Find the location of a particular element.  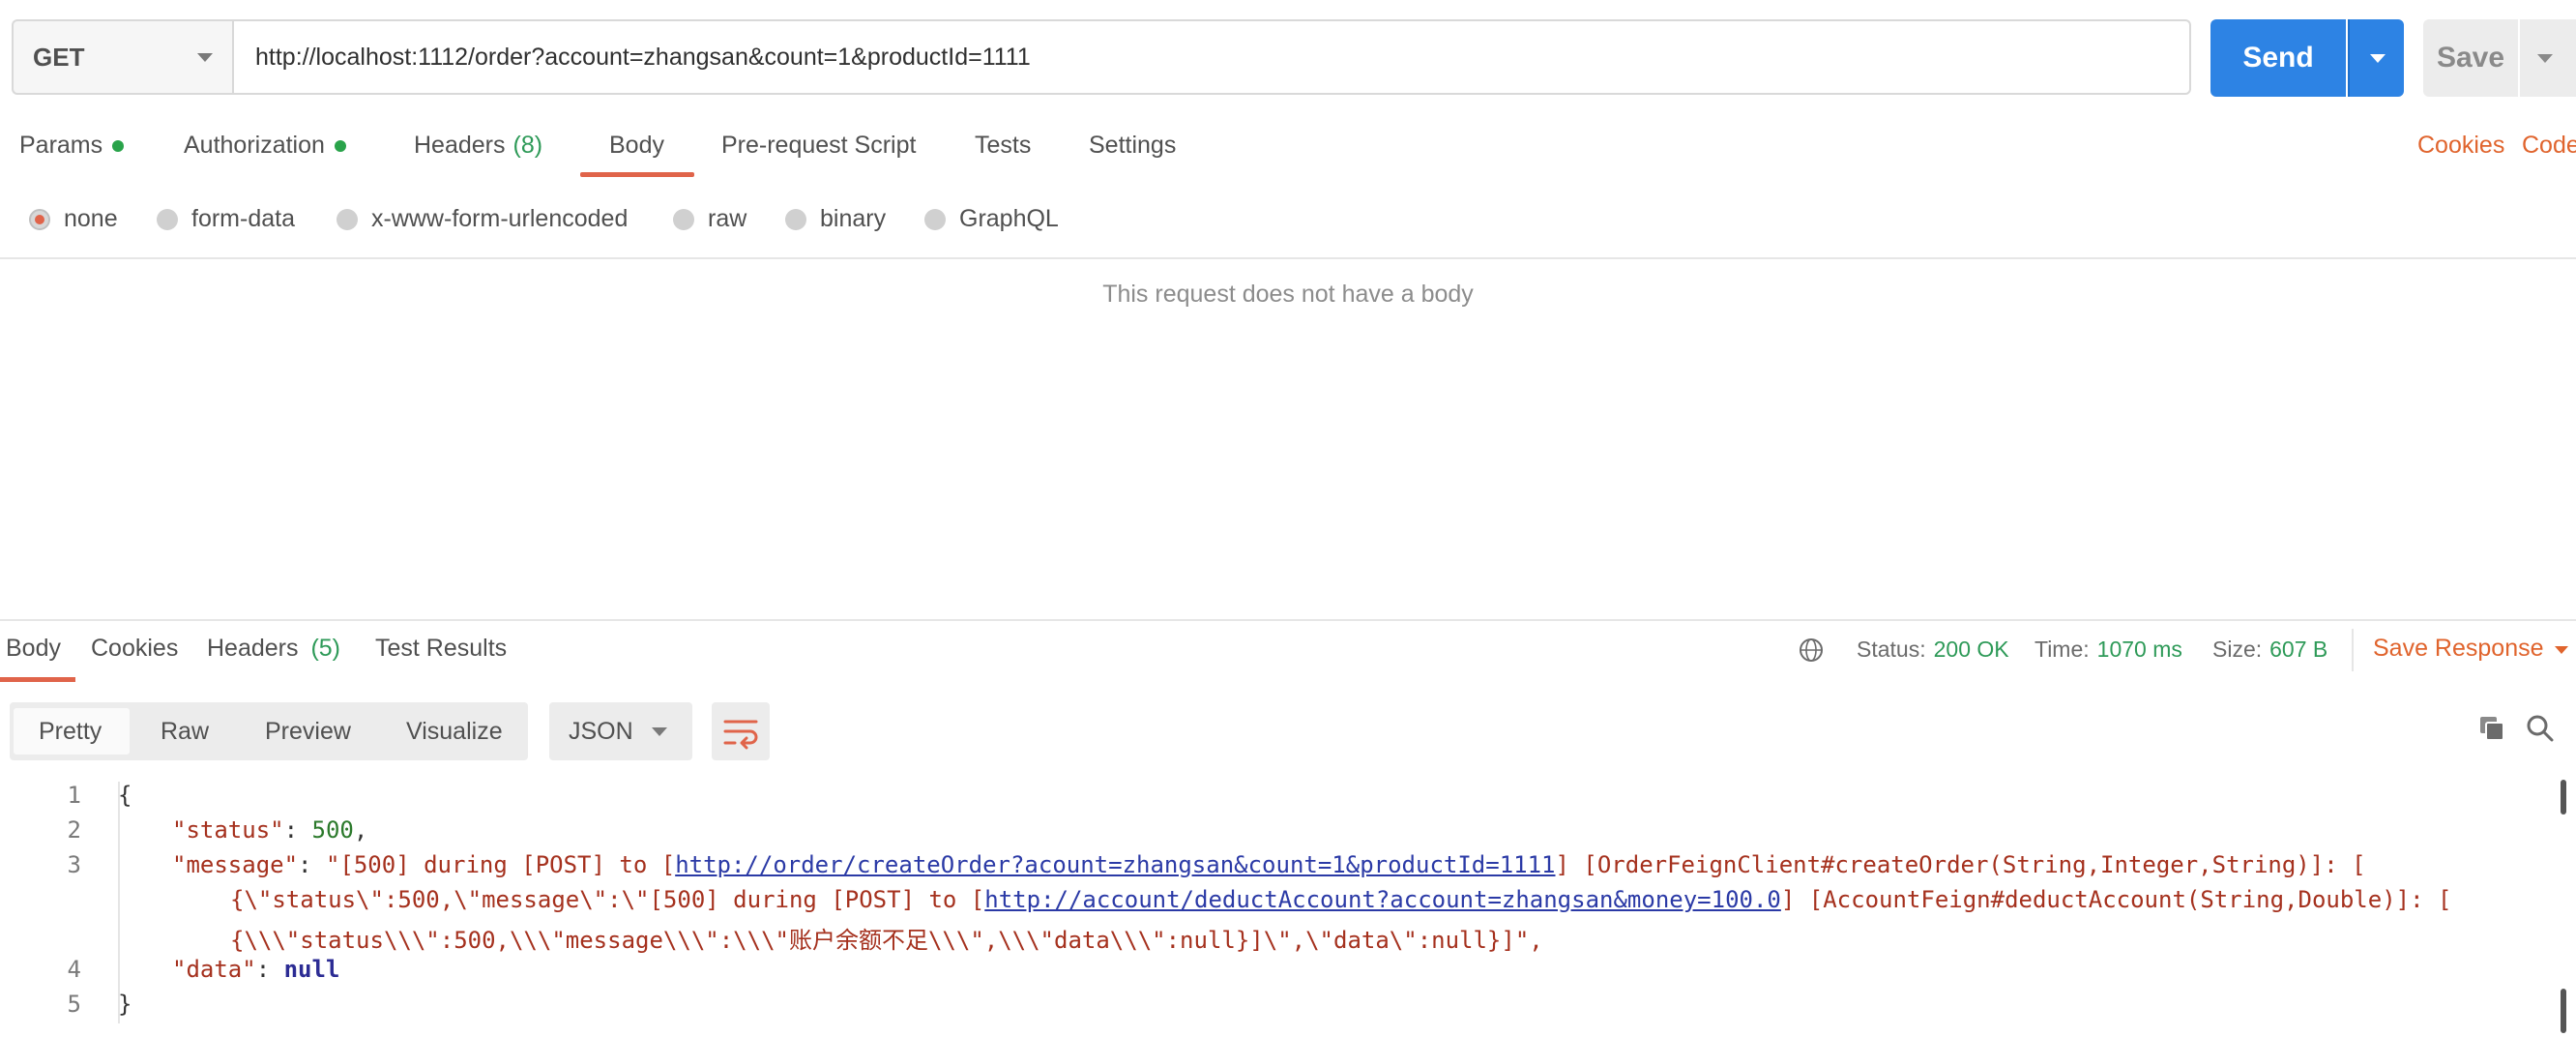

radio-form-data-label: form-data is located at coordinates (243, 218).